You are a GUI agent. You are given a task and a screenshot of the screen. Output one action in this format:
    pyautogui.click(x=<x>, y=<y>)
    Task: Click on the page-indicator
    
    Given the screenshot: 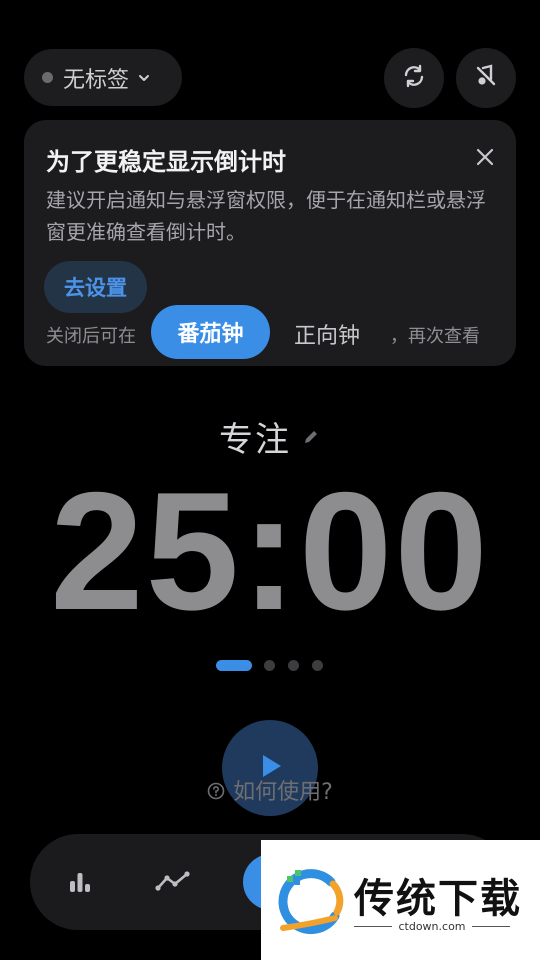 What is the action you would take?
    pyautogui.click(x=276, y=665)
    